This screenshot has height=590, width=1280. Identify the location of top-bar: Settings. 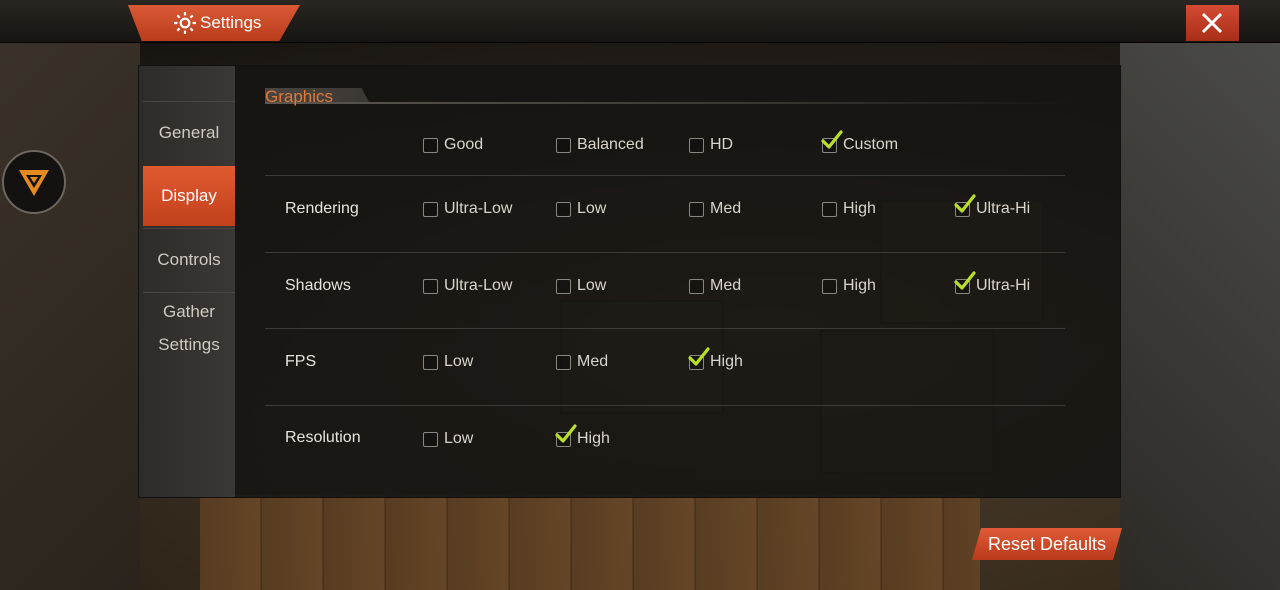
(640, 21).